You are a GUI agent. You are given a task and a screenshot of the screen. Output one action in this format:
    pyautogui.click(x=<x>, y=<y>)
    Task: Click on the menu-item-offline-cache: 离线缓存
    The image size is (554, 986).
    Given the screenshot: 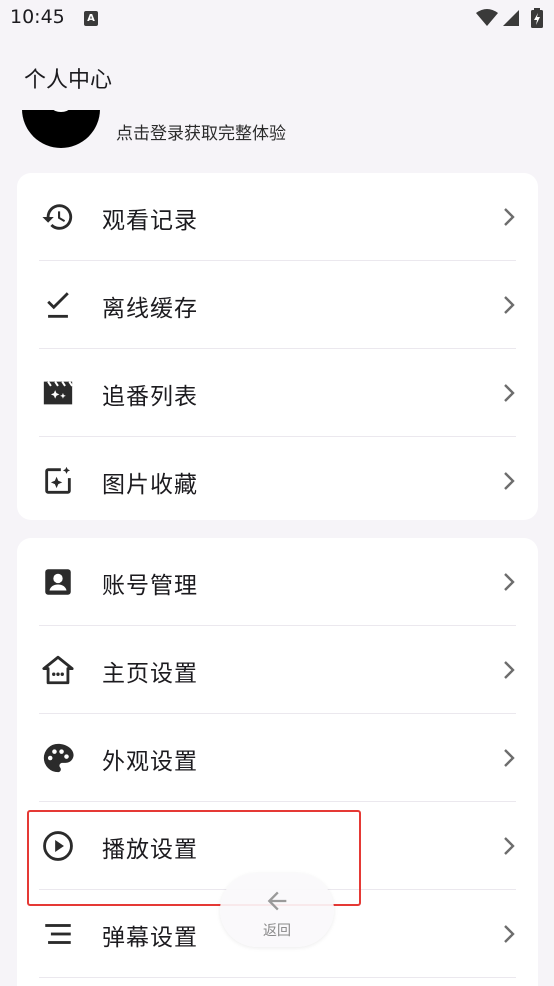 What is the action you would take?
    pyautogui.click(x=277, y=305)
    